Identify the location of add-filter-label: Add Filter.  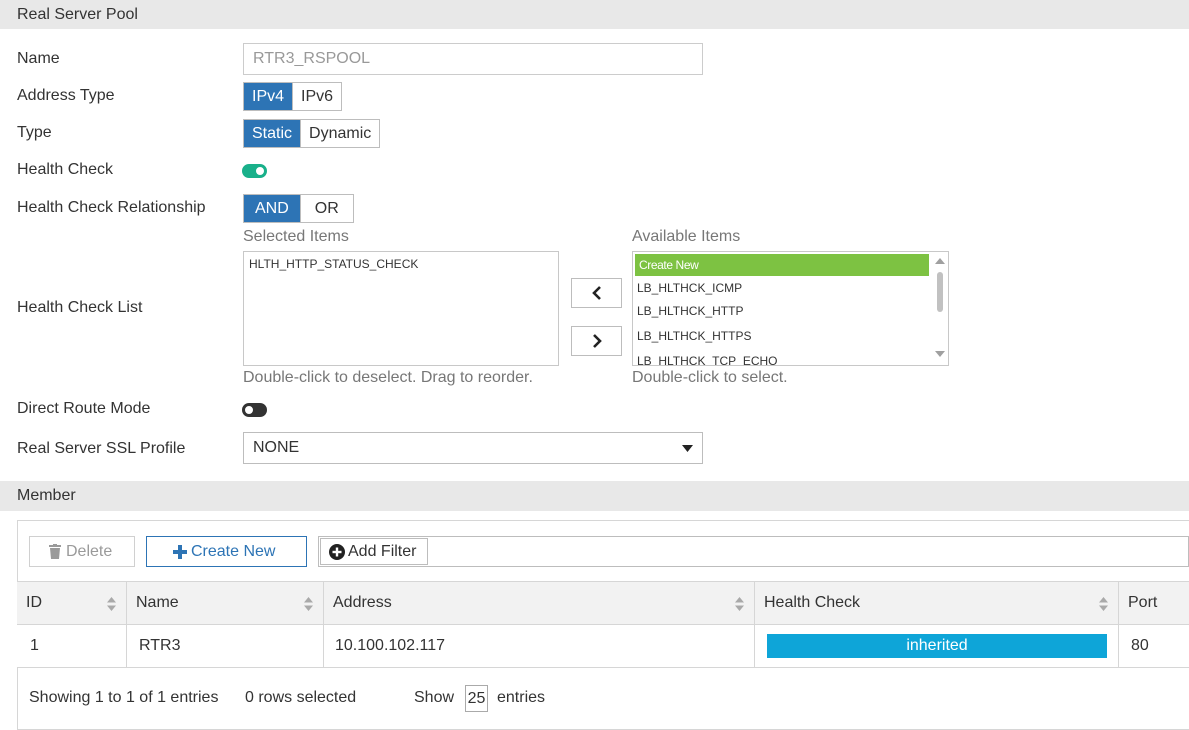
(382, 551).